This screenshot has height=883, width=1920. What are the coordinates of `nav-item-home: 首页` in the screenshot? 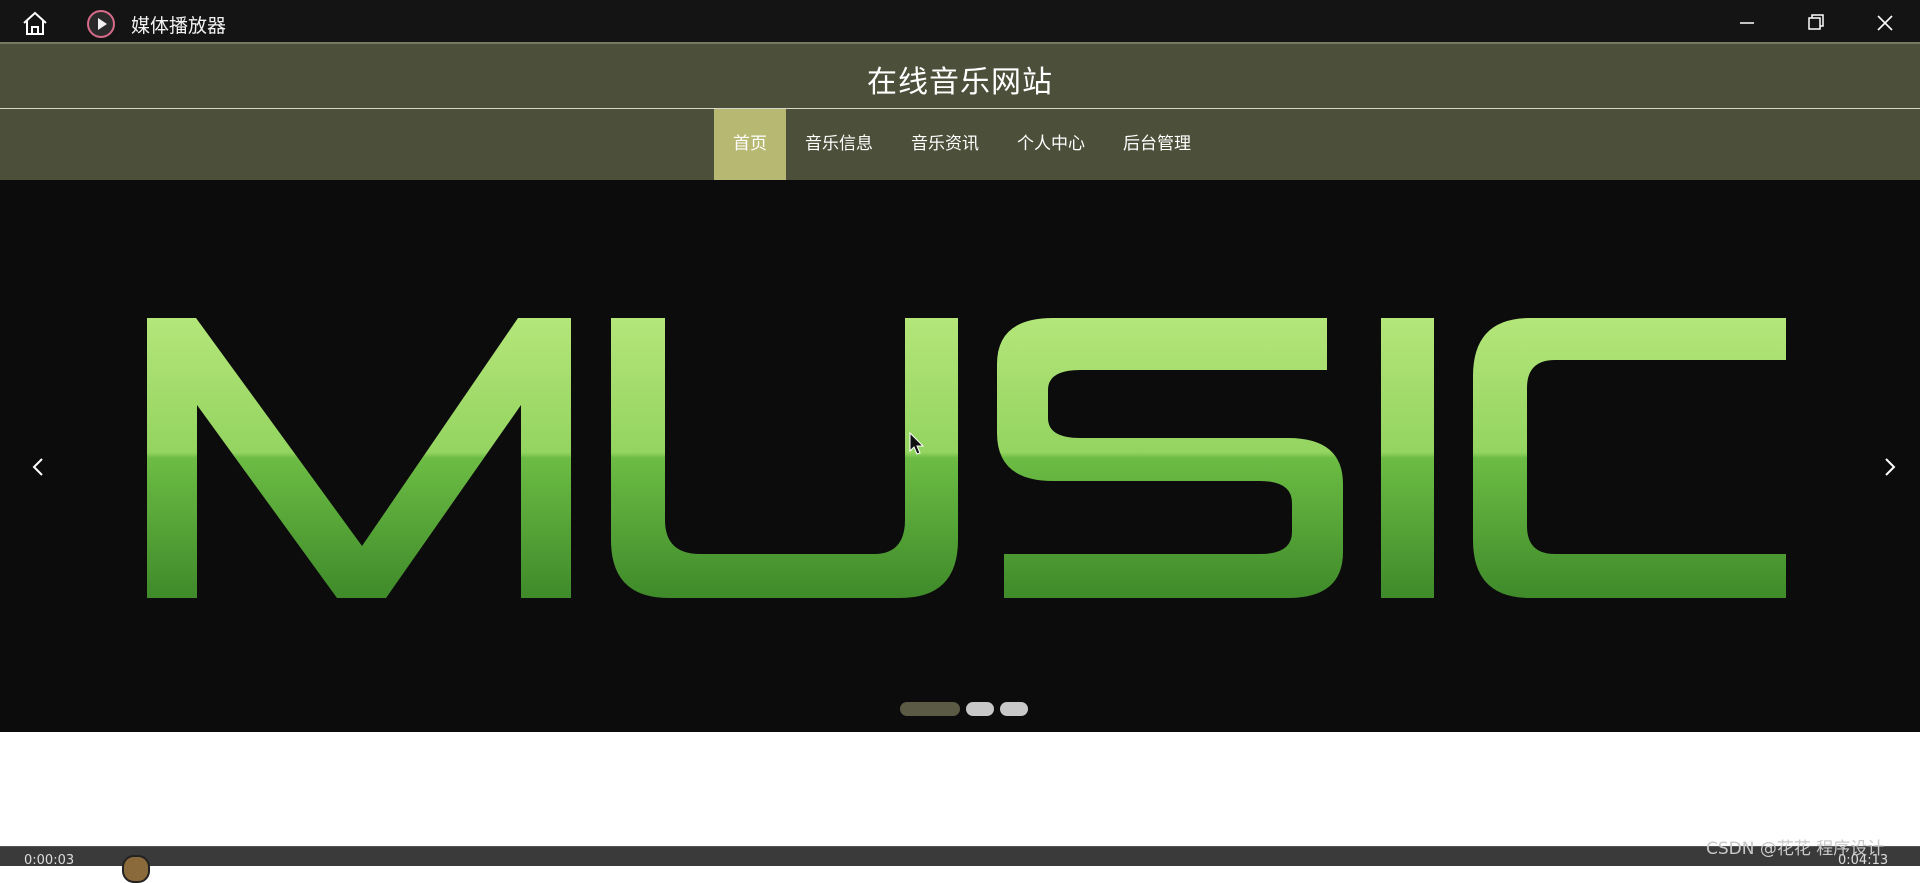 It's located at (750, 144).